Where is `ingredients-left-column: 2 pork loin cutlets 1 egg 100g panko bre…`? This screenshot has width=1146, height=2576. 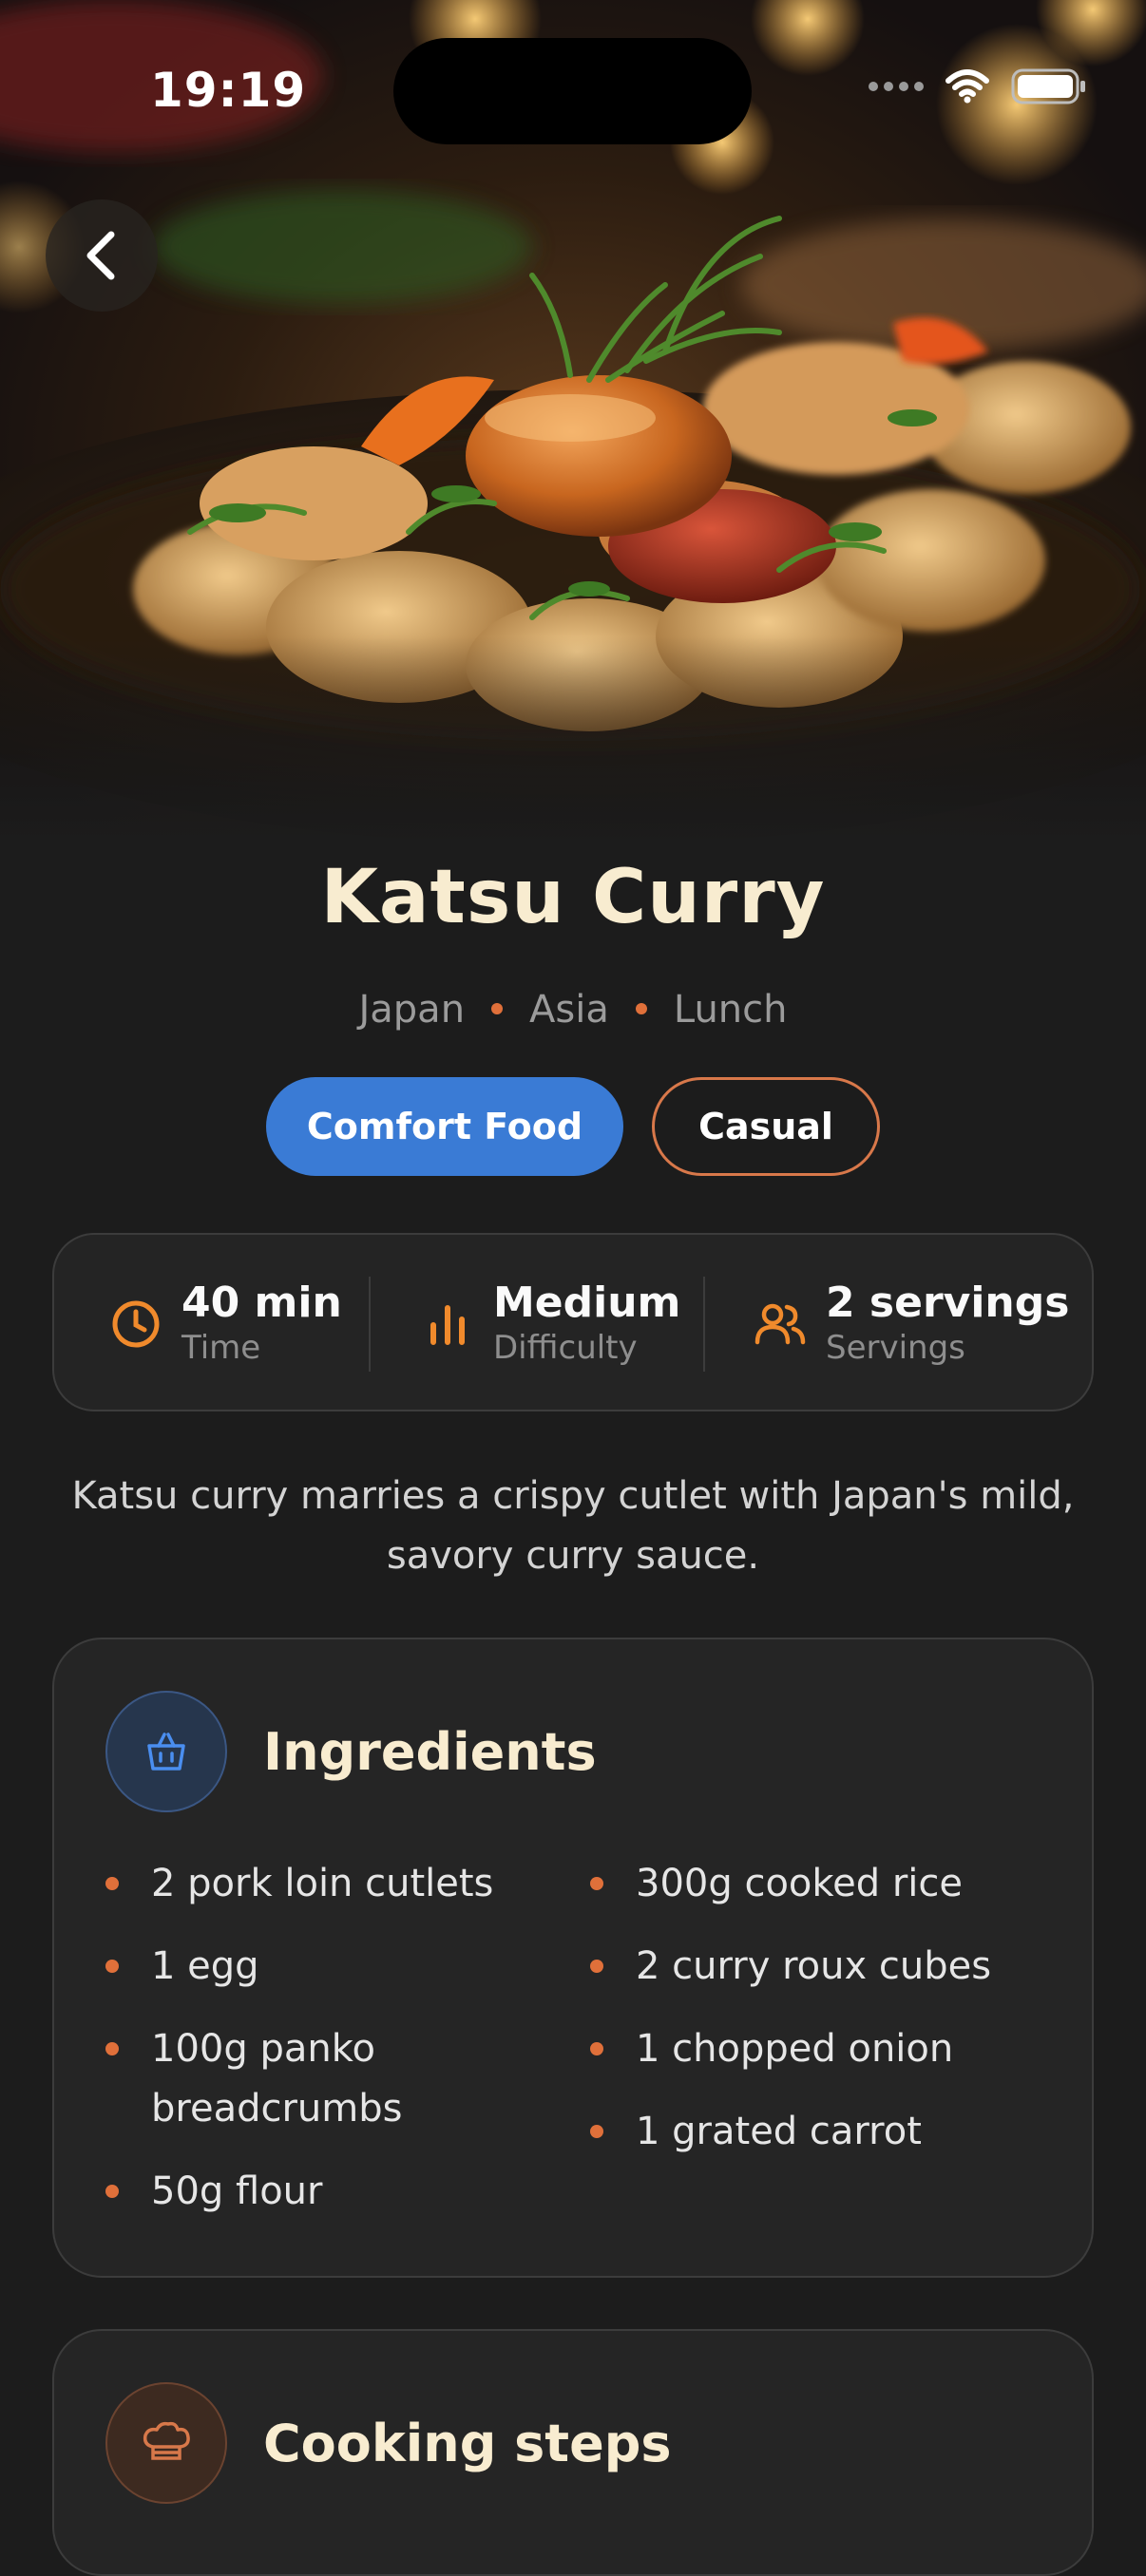
ingredients-left-column: 2 pork loin cutlets 1 egg 100g panko bre… is located at coordinates (325, 2049).